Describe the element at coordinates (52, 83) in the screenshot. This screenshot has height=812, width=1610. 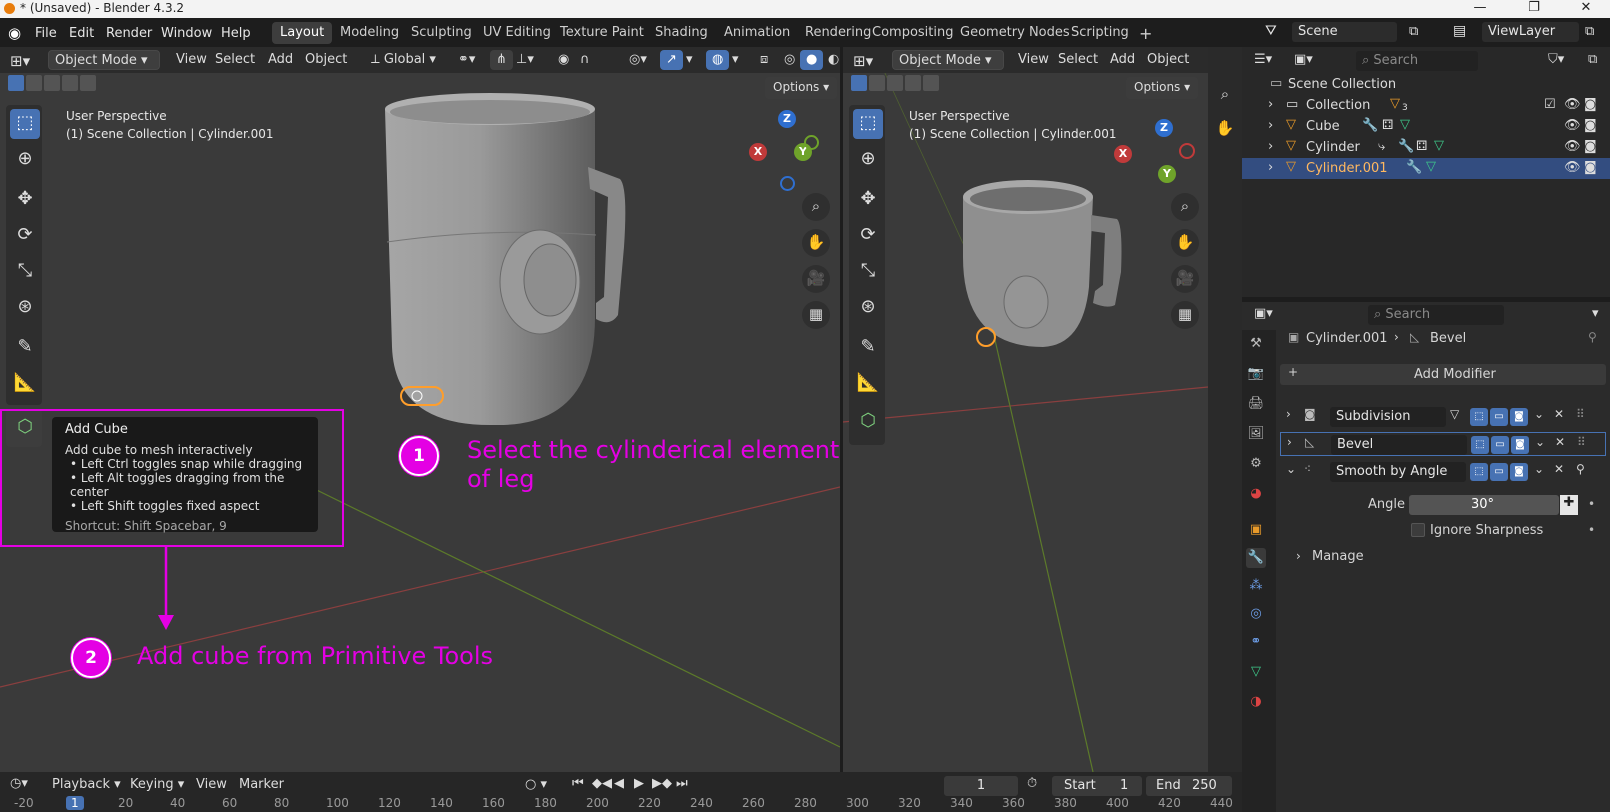
I see `select-subtract-icon` at that location.